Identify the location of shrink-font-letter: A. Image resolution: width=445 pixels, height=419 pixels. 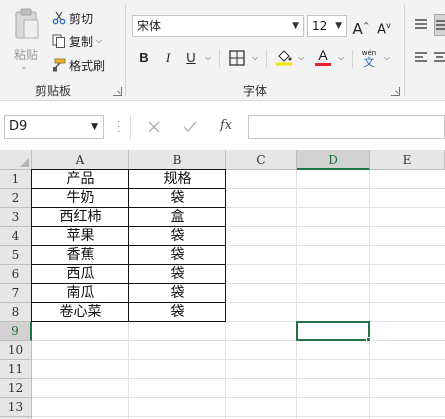
(382, 30).